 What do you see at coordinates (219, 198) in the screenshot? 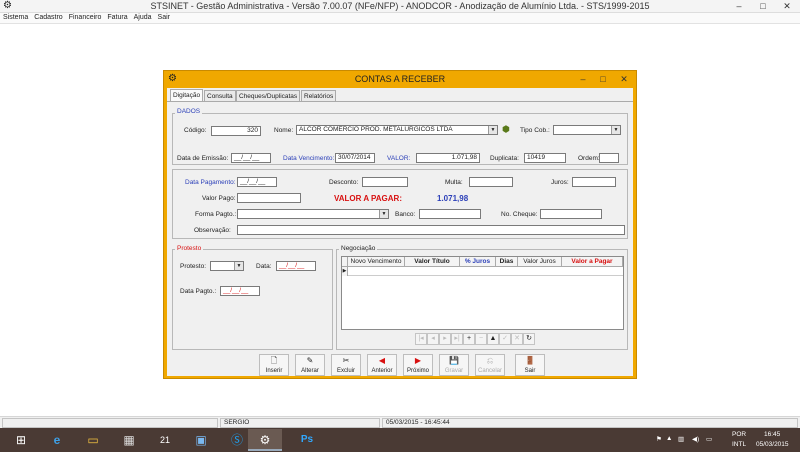
I see `valor-pago-label: Valor Pago:` at bounding box center [219, 198].